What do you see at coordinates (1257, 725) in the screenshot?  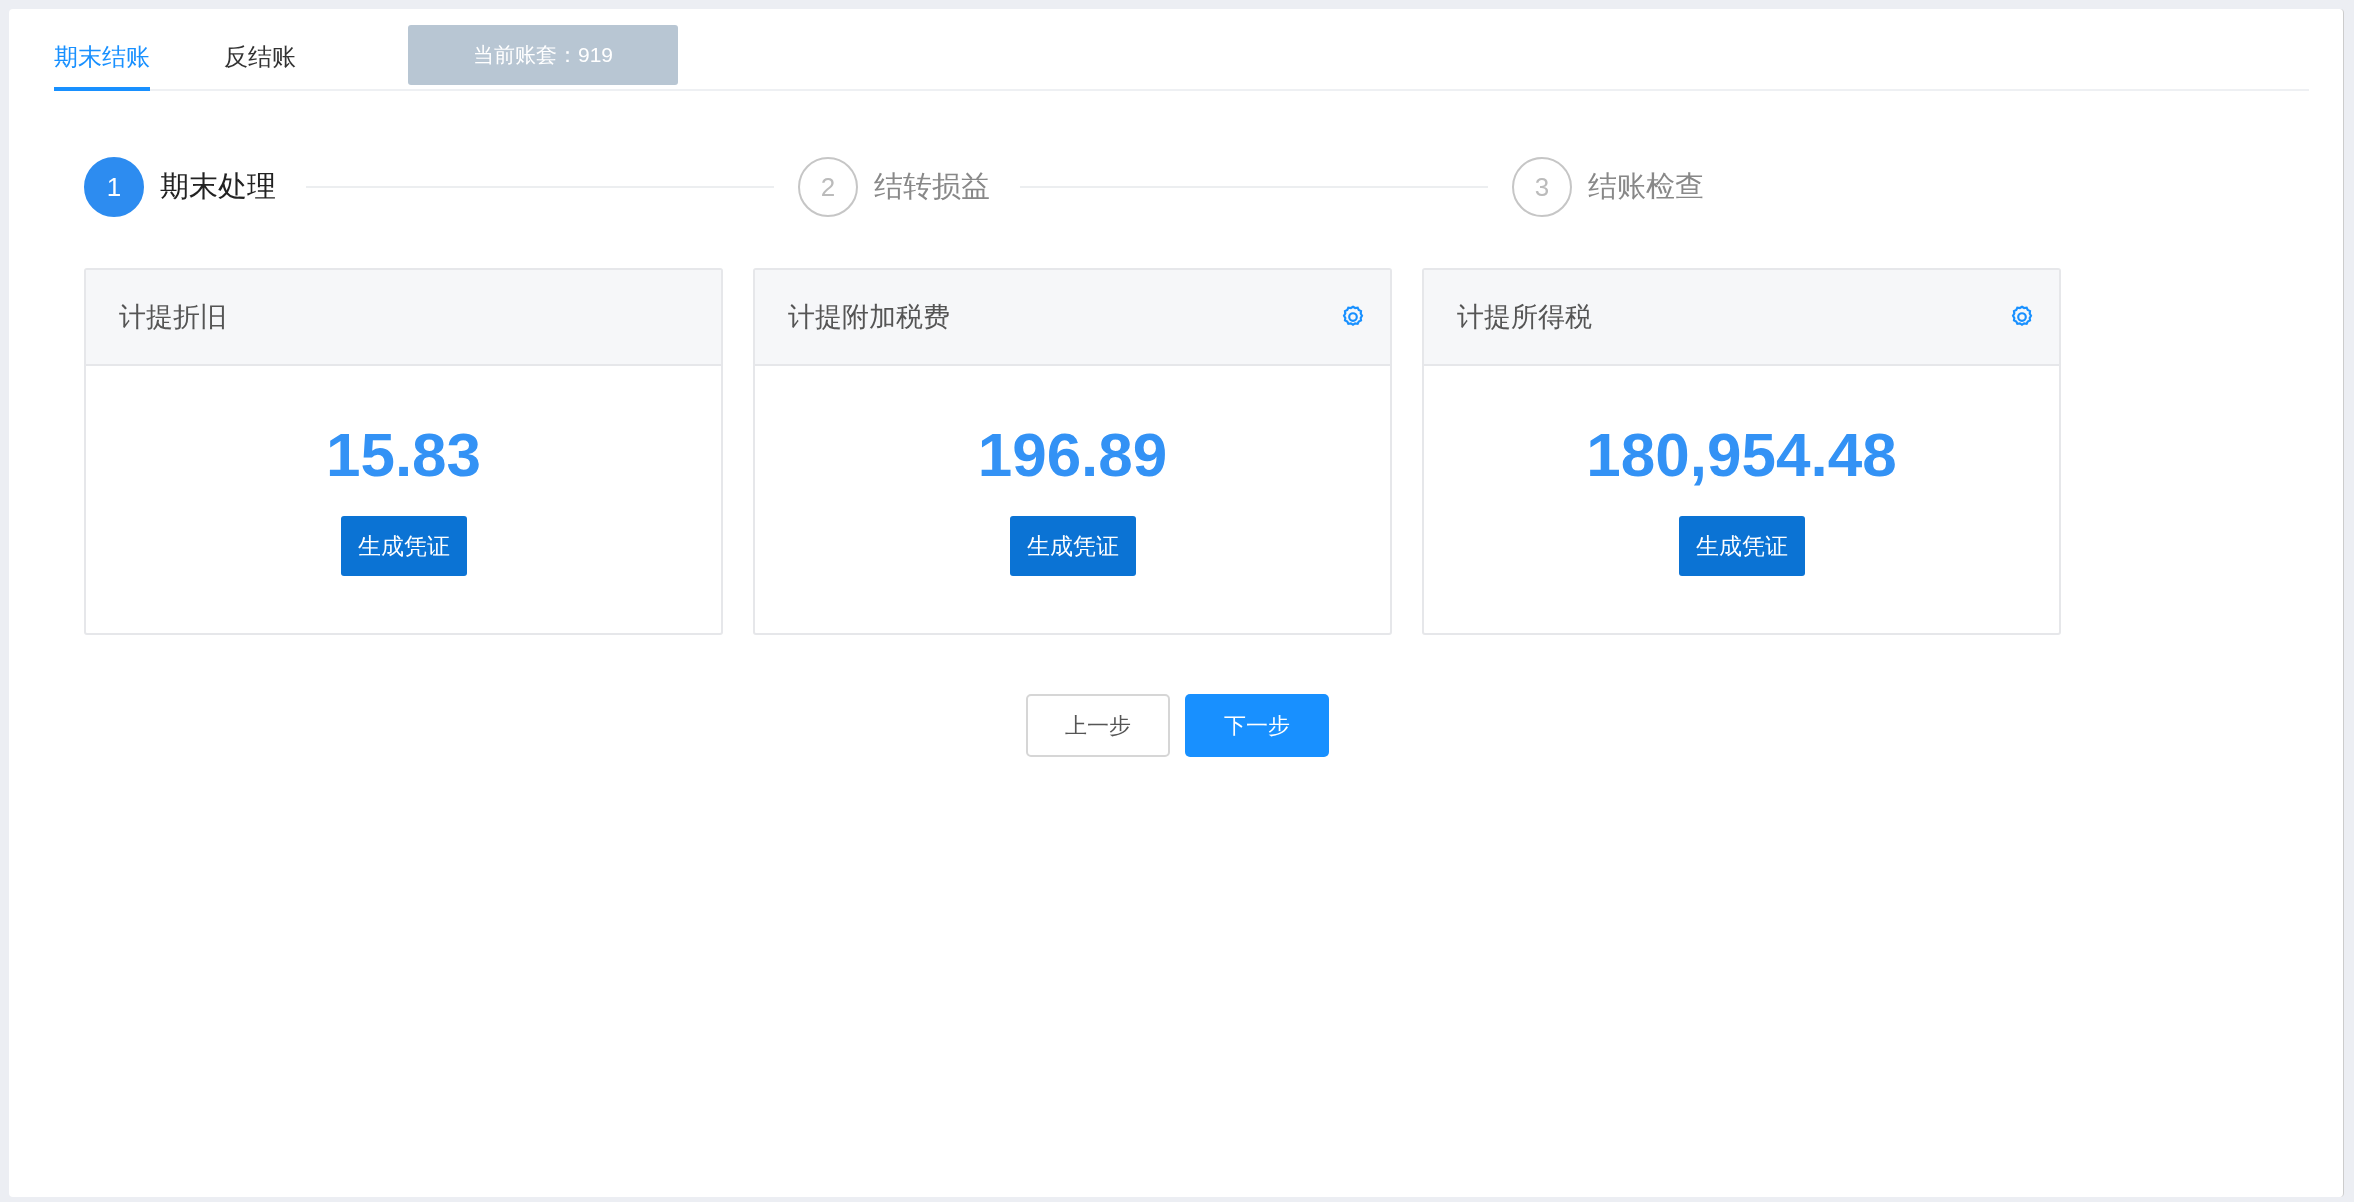 I see `next-button: 下一步` at bounding box center [1257, 725].